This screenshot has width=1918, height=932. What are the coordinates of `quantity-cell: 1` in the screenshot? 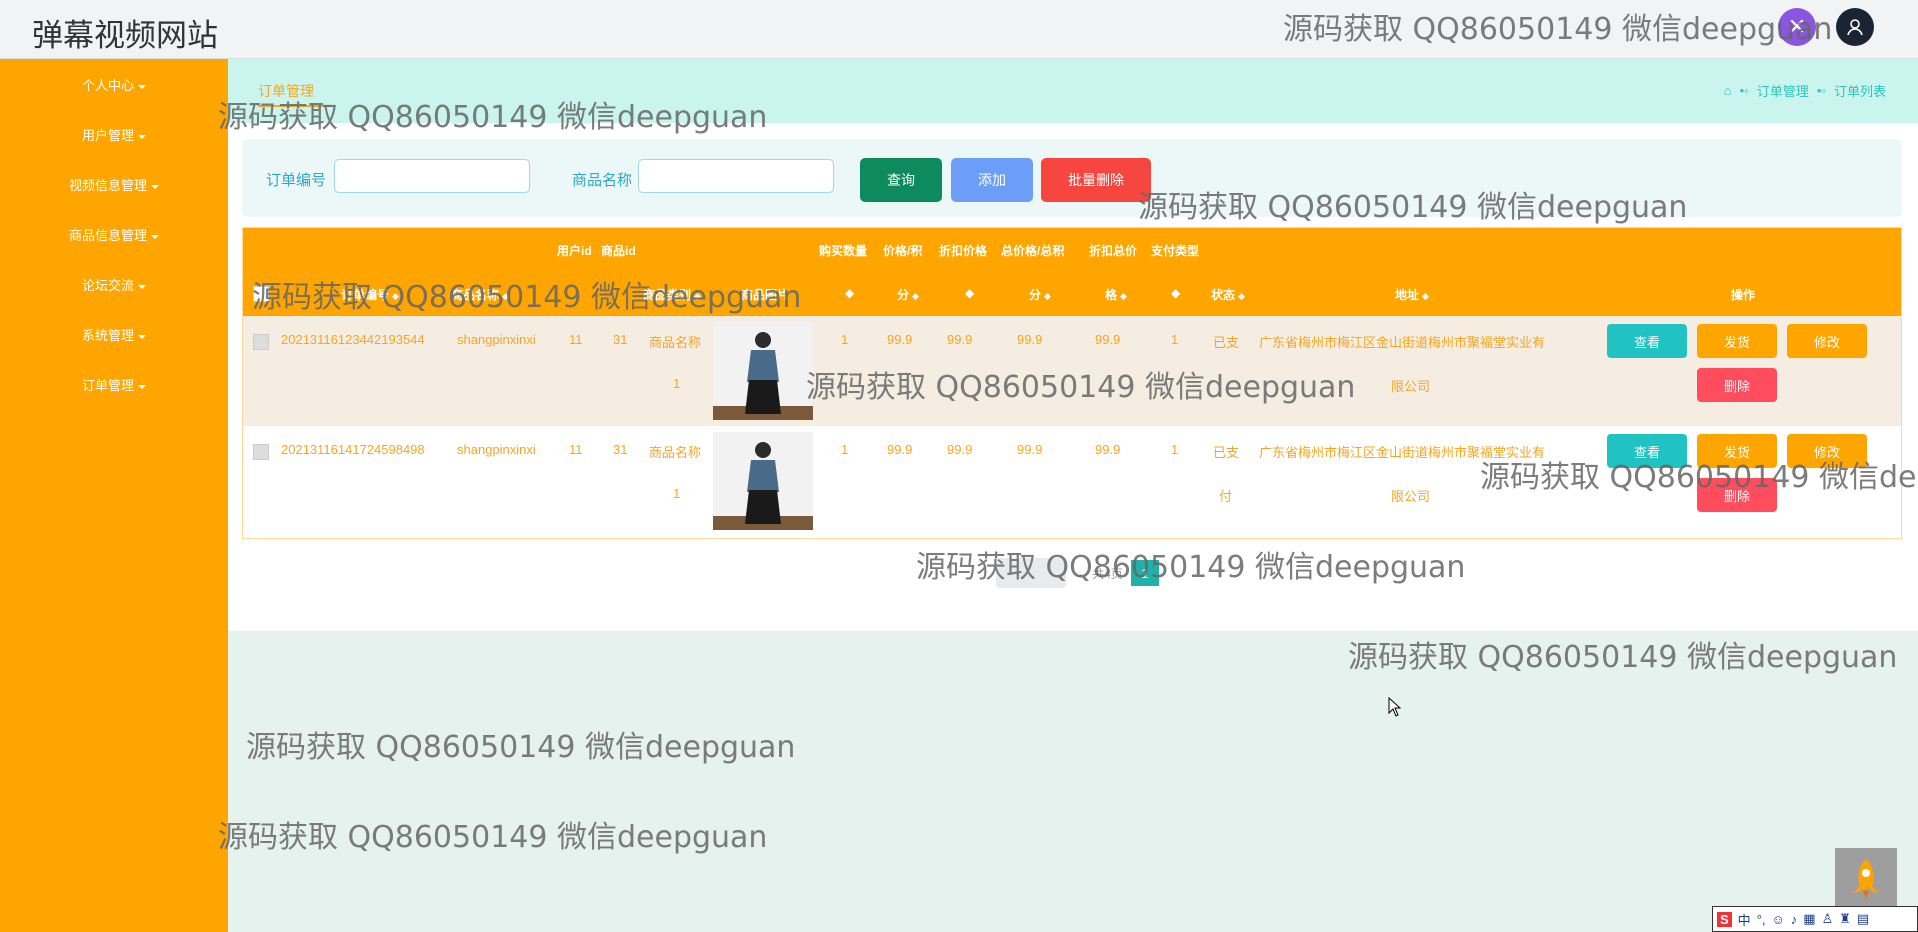 It's located at (845, 339).